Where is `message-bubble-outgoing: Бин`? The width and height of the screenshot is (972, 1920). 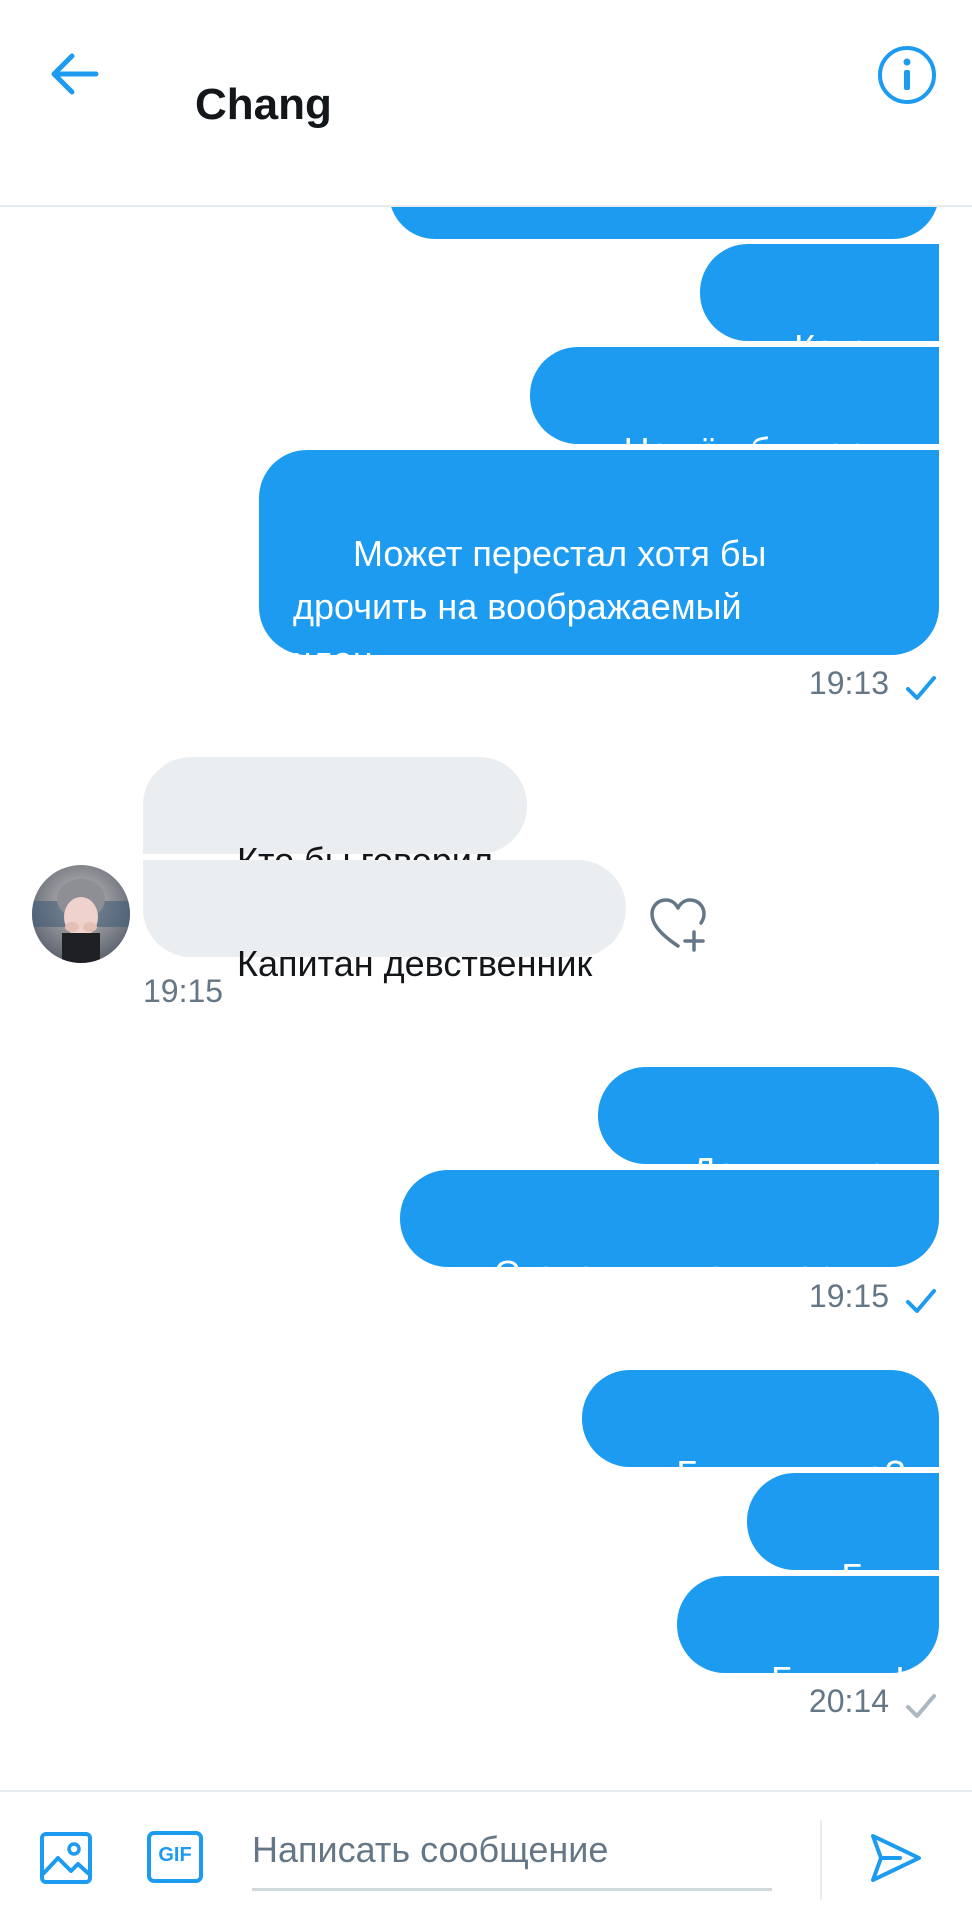 message-bubble-outgoing: Бин is located at coordinates (843, 1535).